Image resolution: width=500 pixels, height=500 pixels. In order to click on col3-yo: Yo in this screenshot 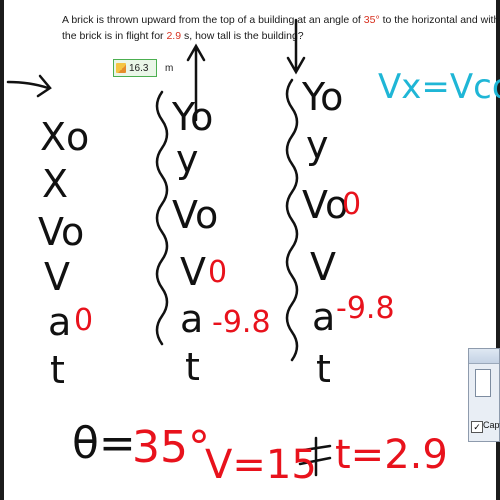, I will do `click(322, 97)`.